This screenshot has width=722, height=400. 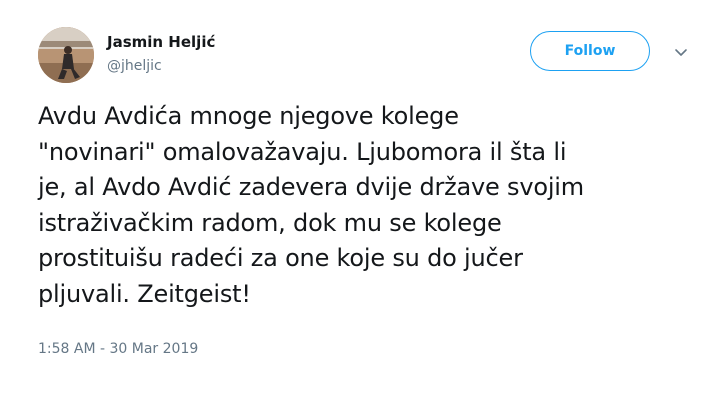 I want to click on profile-photo-icon, so click(x=66, y=55).